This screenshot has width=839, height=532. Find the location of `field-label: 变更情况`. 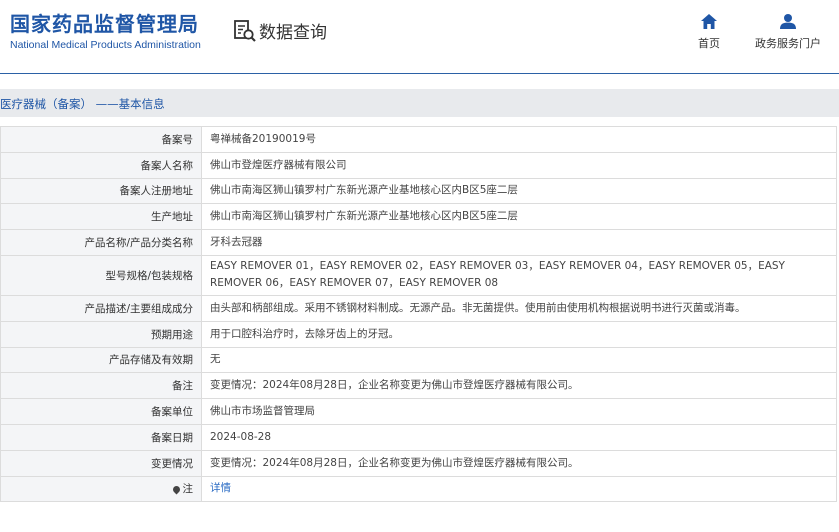

field-label: 变更情况 is located at coordinates (101, 463).